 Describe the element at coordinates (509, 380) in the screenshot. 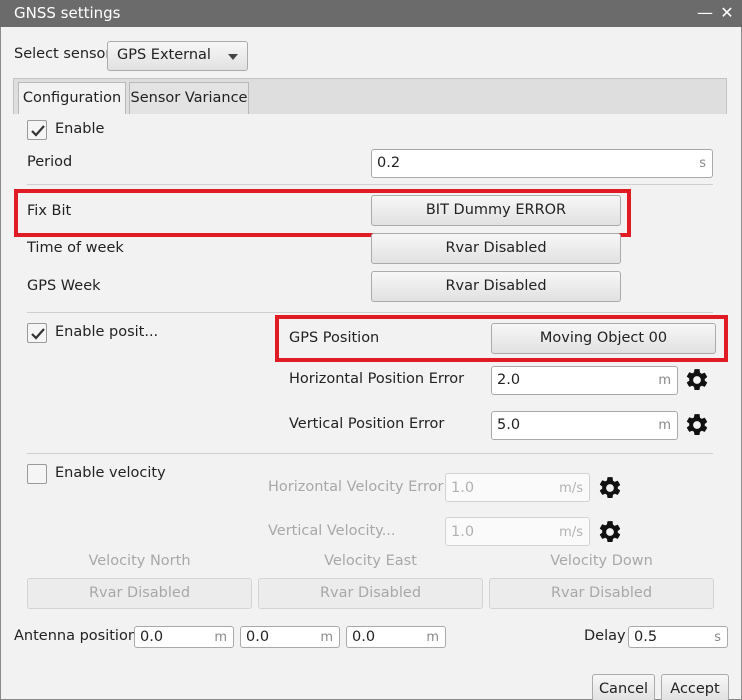

I see `horizontal-position-error-value: 2.0` at that location.